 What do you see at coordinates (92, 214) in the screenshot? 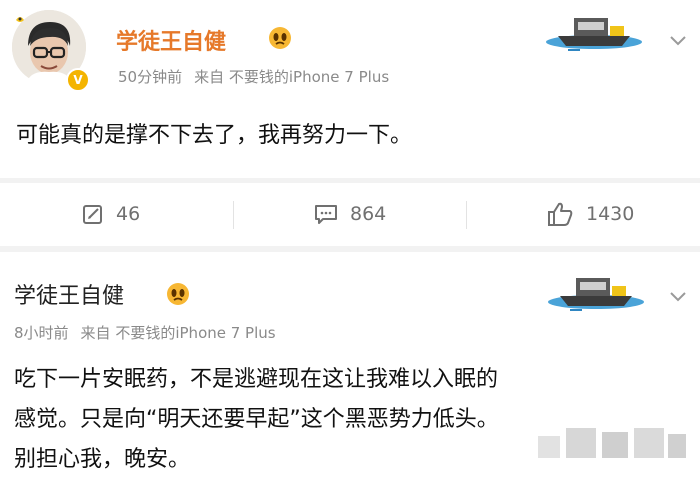
I see `repost-icon` at bounding box center [92, 214].